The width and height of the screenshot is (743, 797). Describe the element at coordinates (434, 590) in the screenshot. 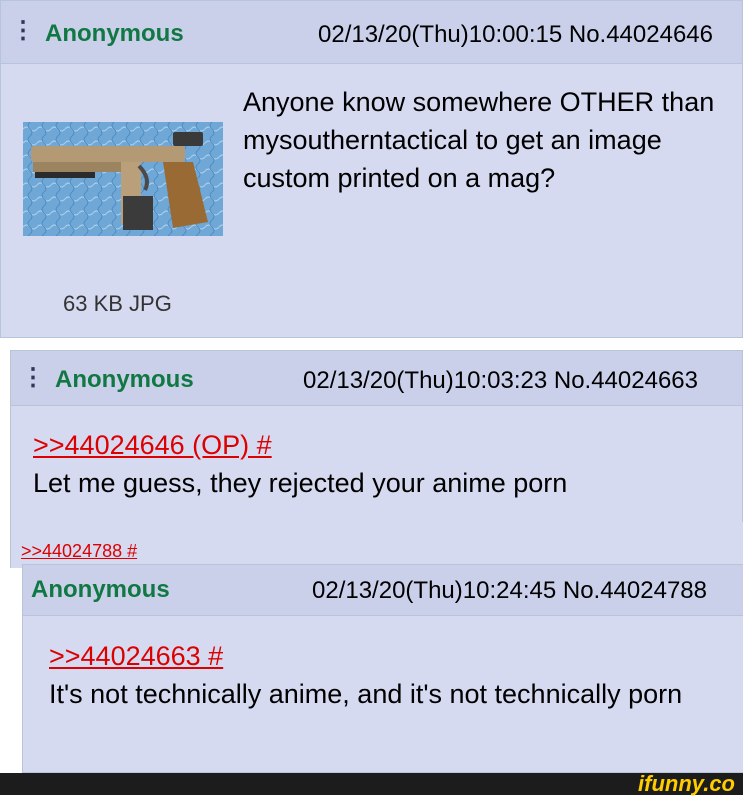

I see `post-datetime: 02/13/20(Thu)10:24:45` at that location.